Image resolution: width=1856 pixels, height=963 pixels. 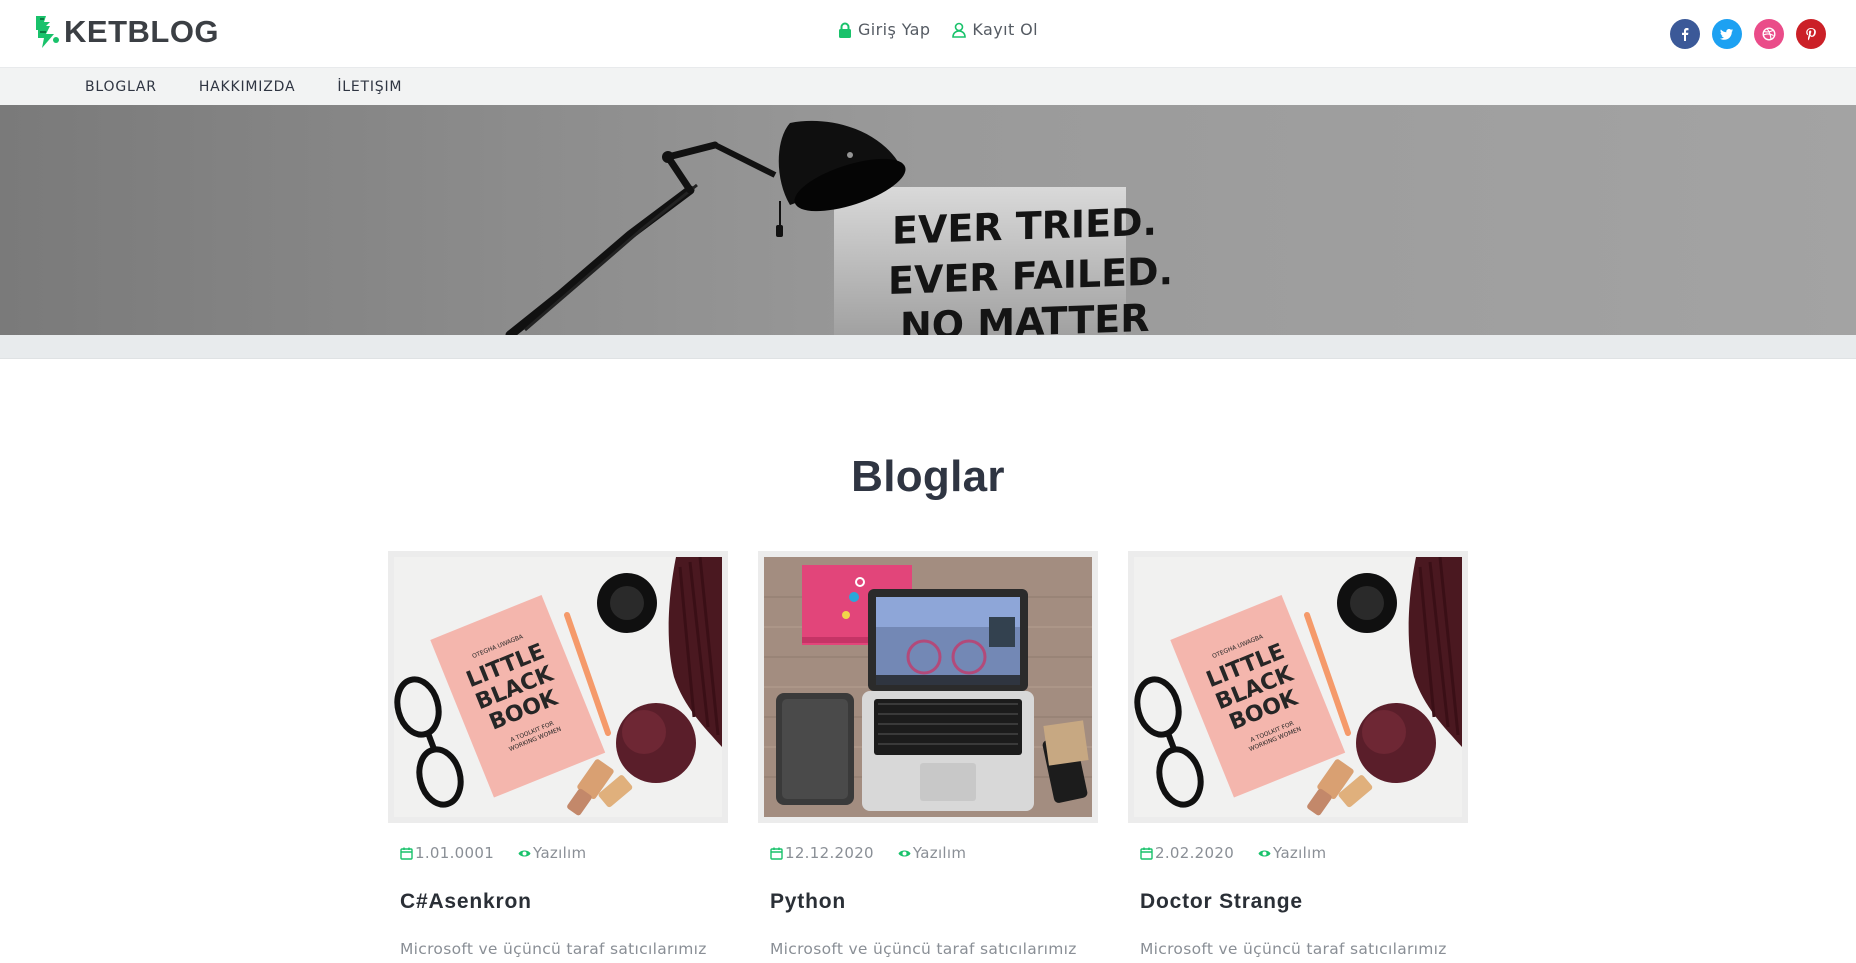 I want to click on social-links, so click(x=1748, y=34).